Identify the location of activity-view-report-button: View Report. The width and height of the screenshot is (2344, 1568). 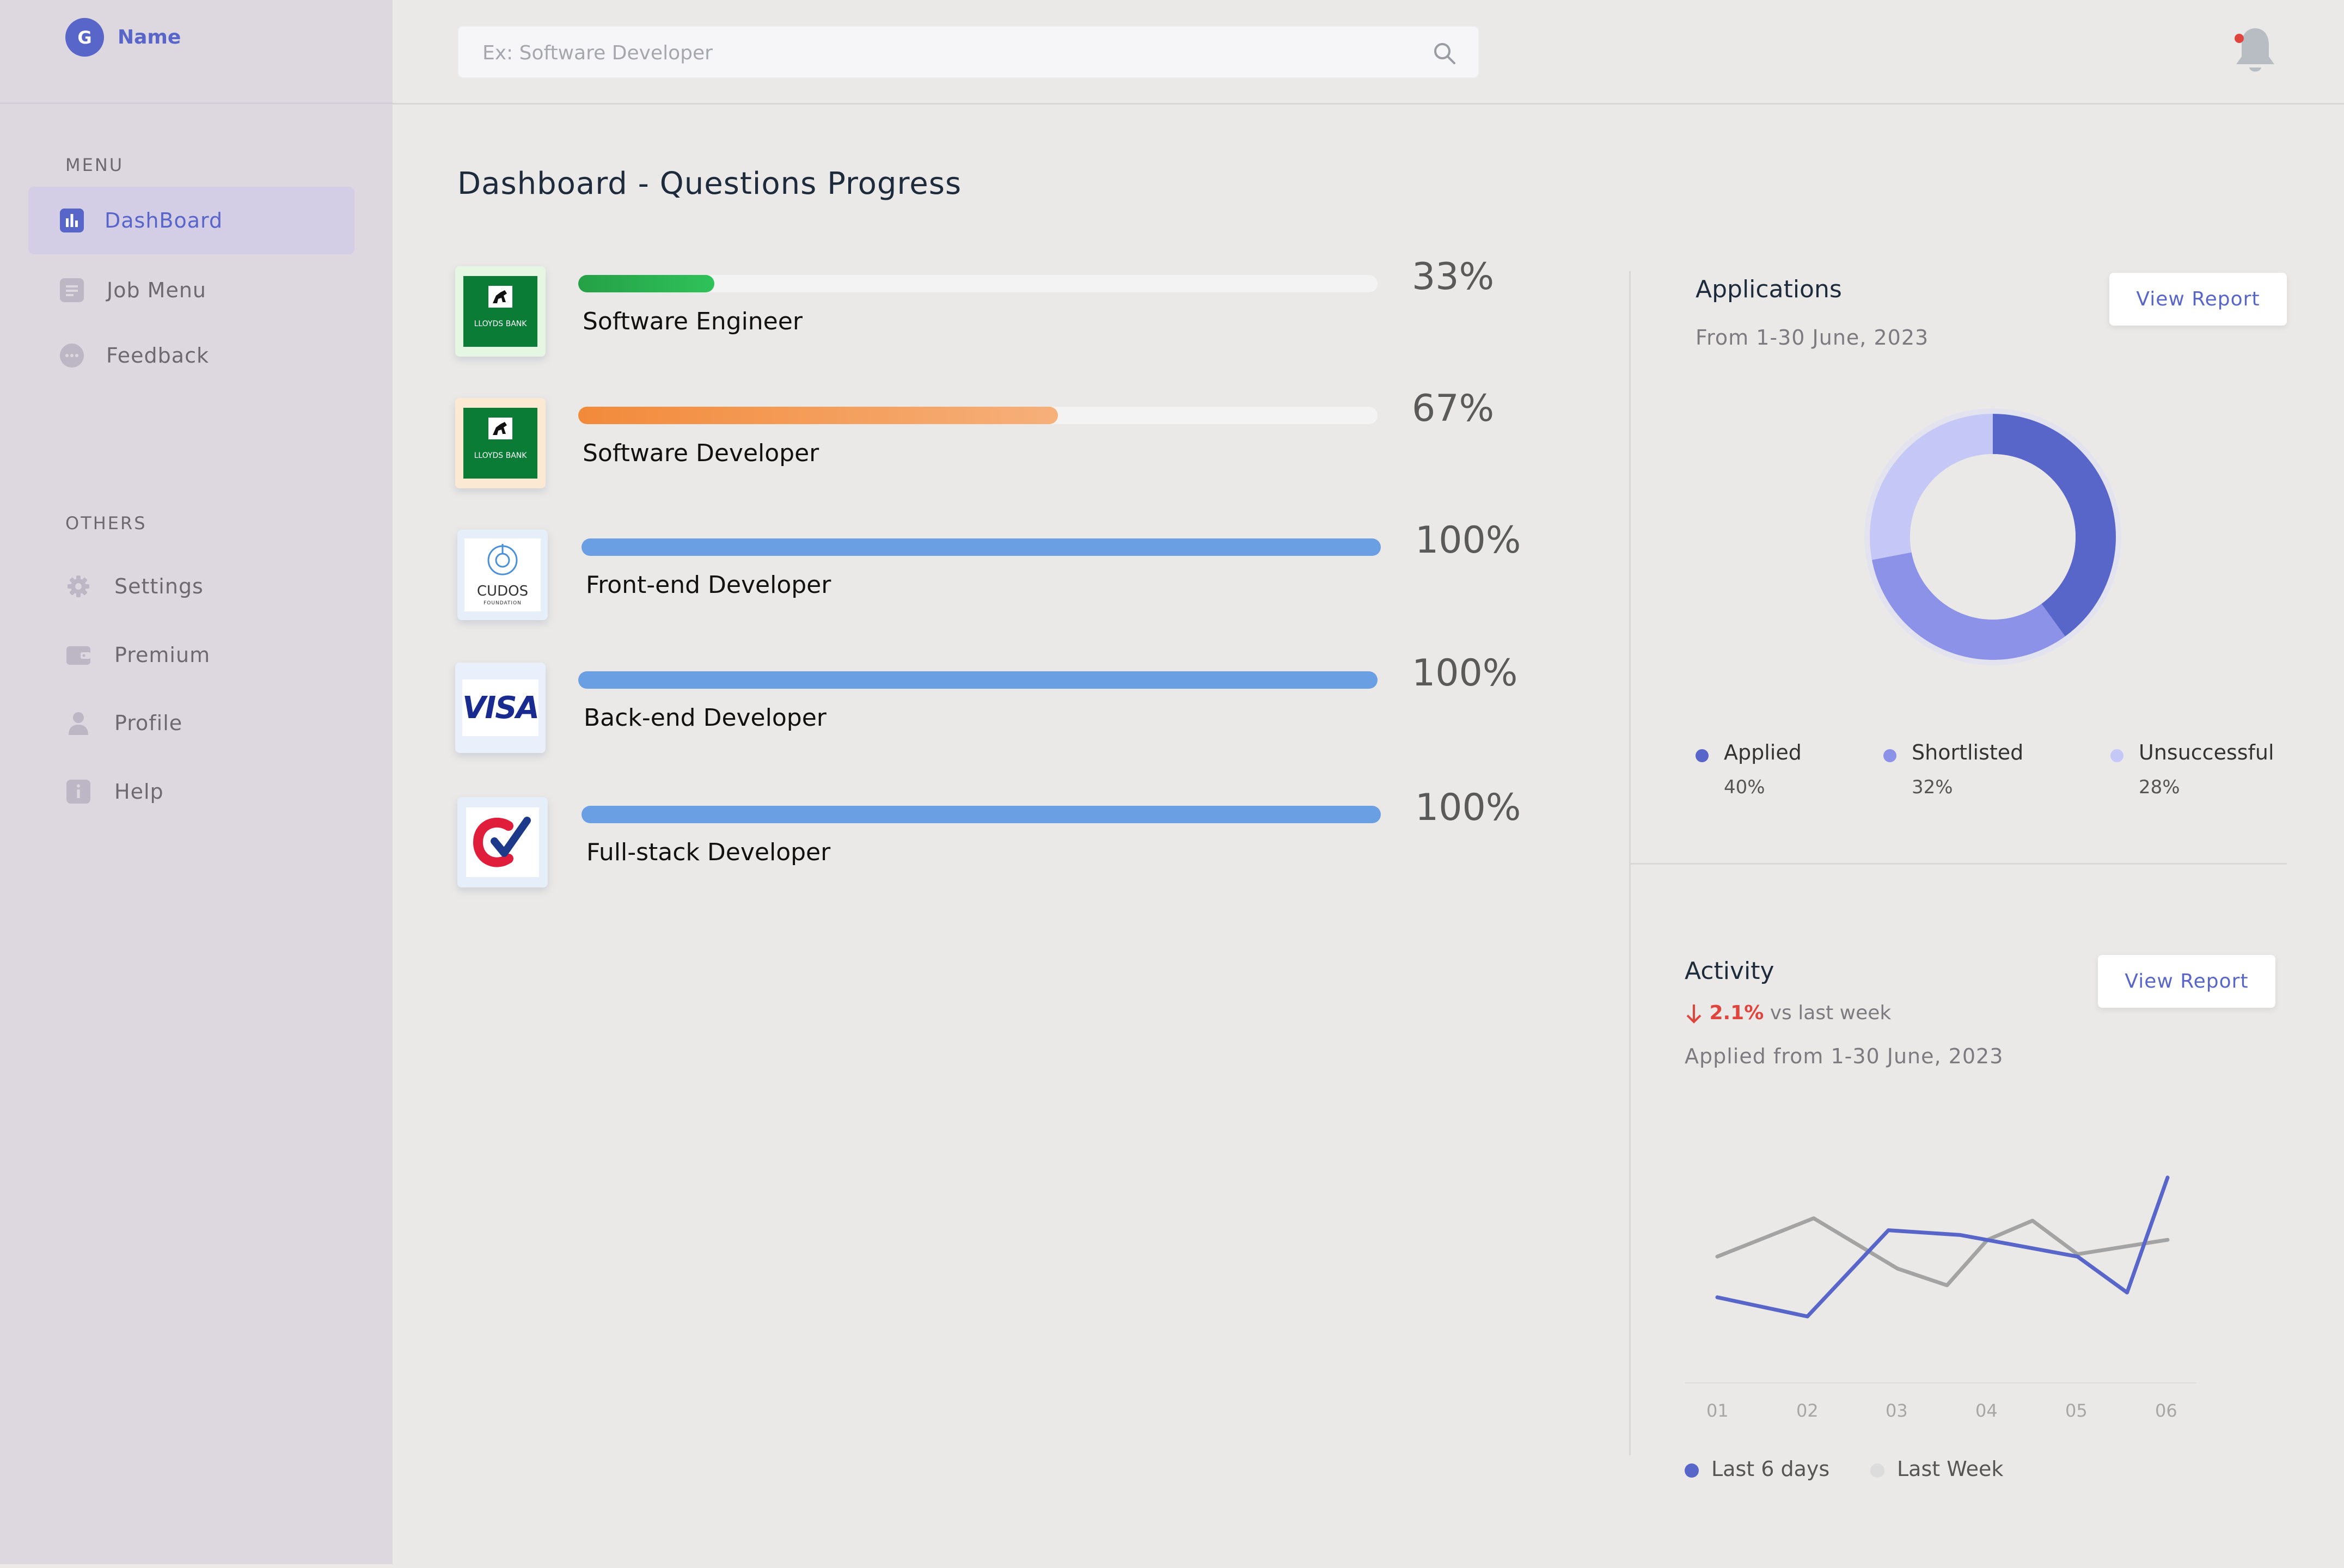
(2186, 981).